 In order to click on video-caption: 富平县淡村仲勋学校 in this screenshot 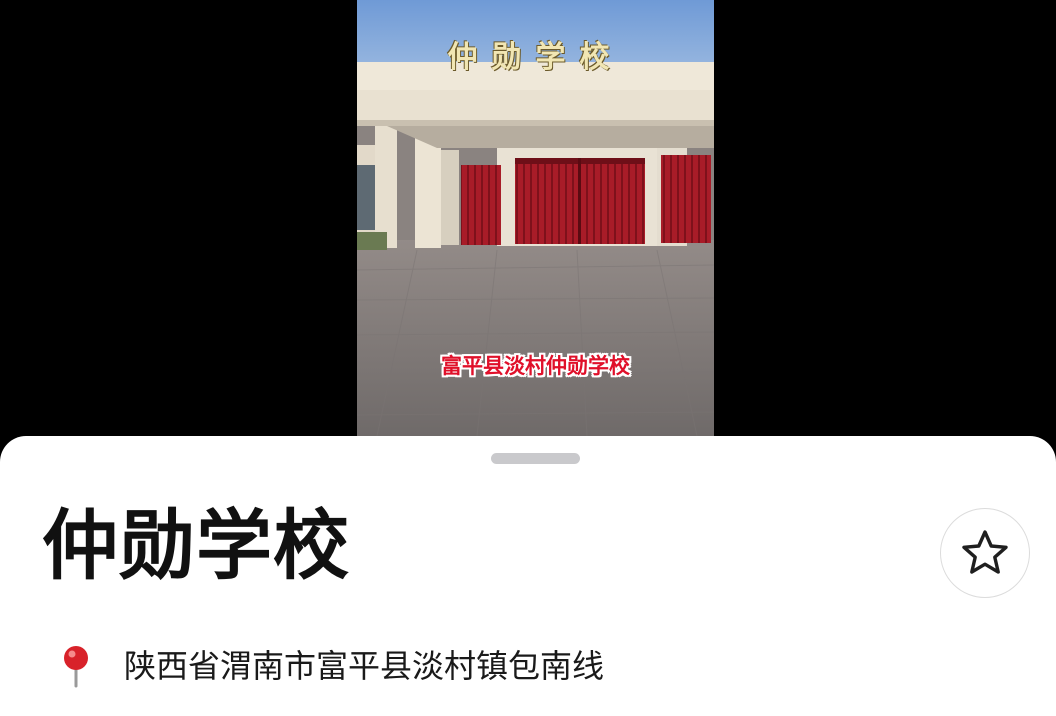, I will do `click(535, 366)`.